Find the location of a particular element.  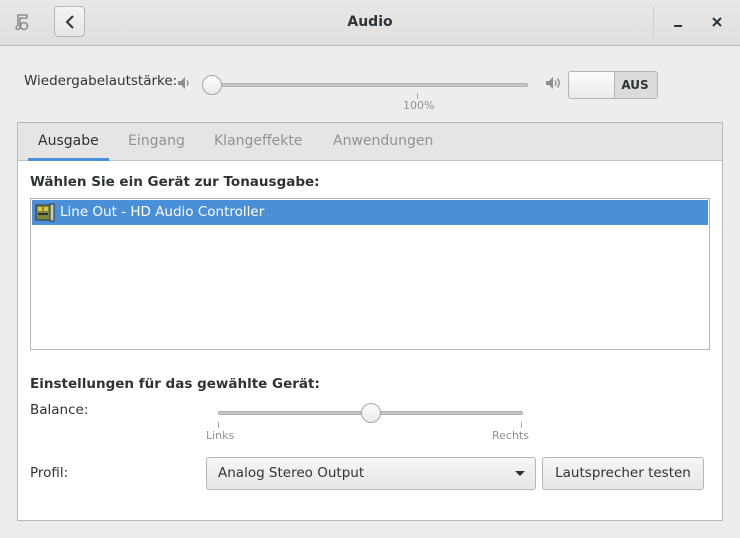

test-speakers-button: Lautsprecher testen is located at coordinates (623, 473).